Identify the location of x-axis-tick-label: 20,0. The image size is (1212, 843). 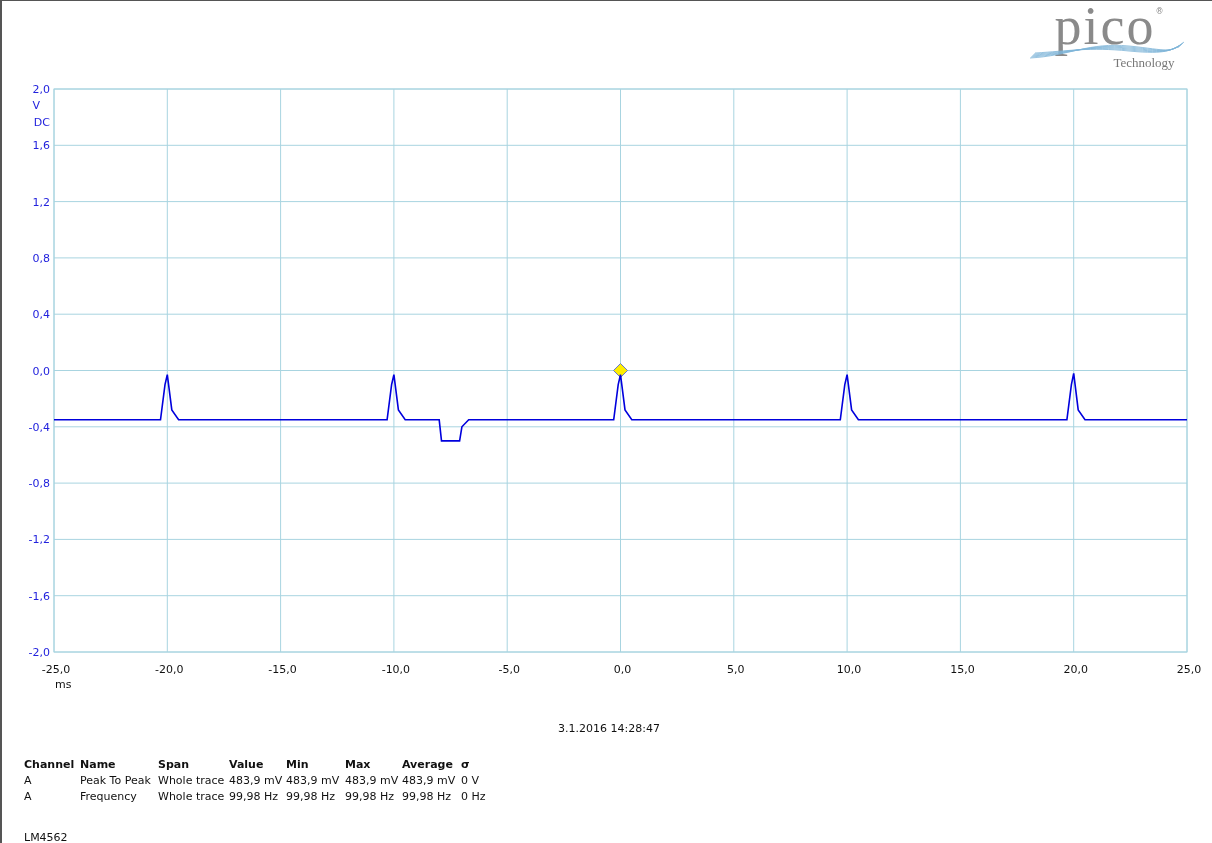
(1075, 669).